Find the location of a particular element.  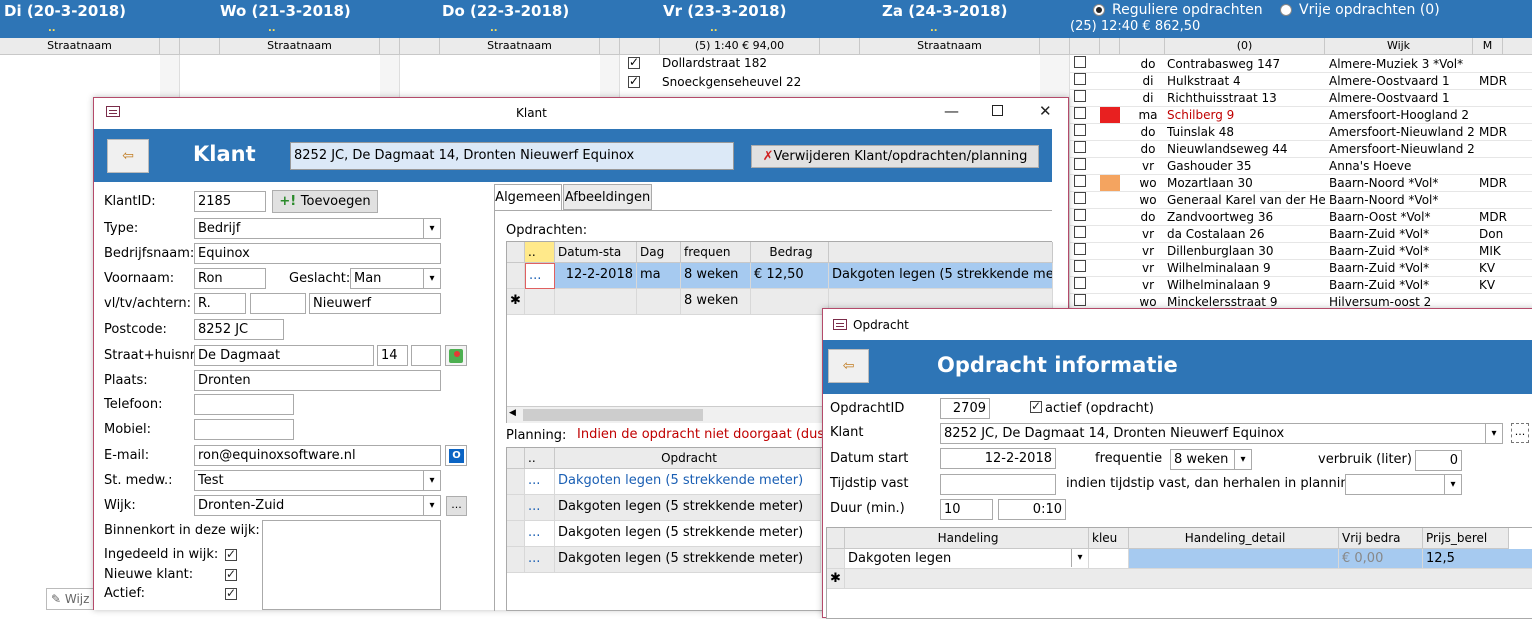

frequentie-select: 8 weken ▾ is located at coordinates (1211, 459).